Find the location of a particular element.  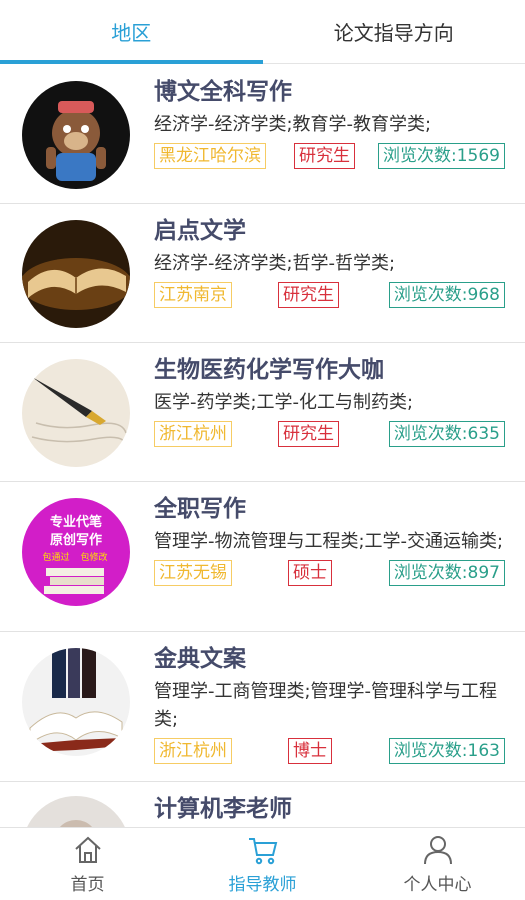

writing-ad-avatar: 专业代笔 原创写作 包通过 包修改 is located at coordinates (76, 552).